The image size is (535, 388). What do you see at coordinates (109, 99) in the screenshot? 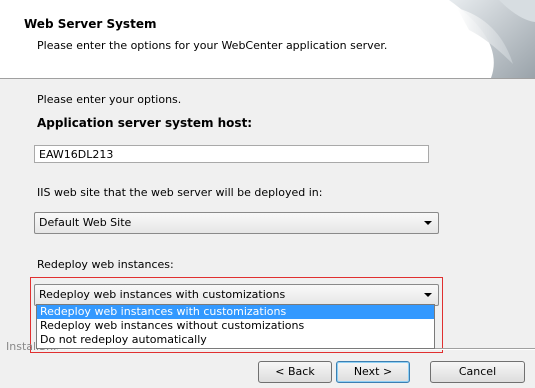
I see `intro-text: Please enter your options.` at bounding box center [109, 99].